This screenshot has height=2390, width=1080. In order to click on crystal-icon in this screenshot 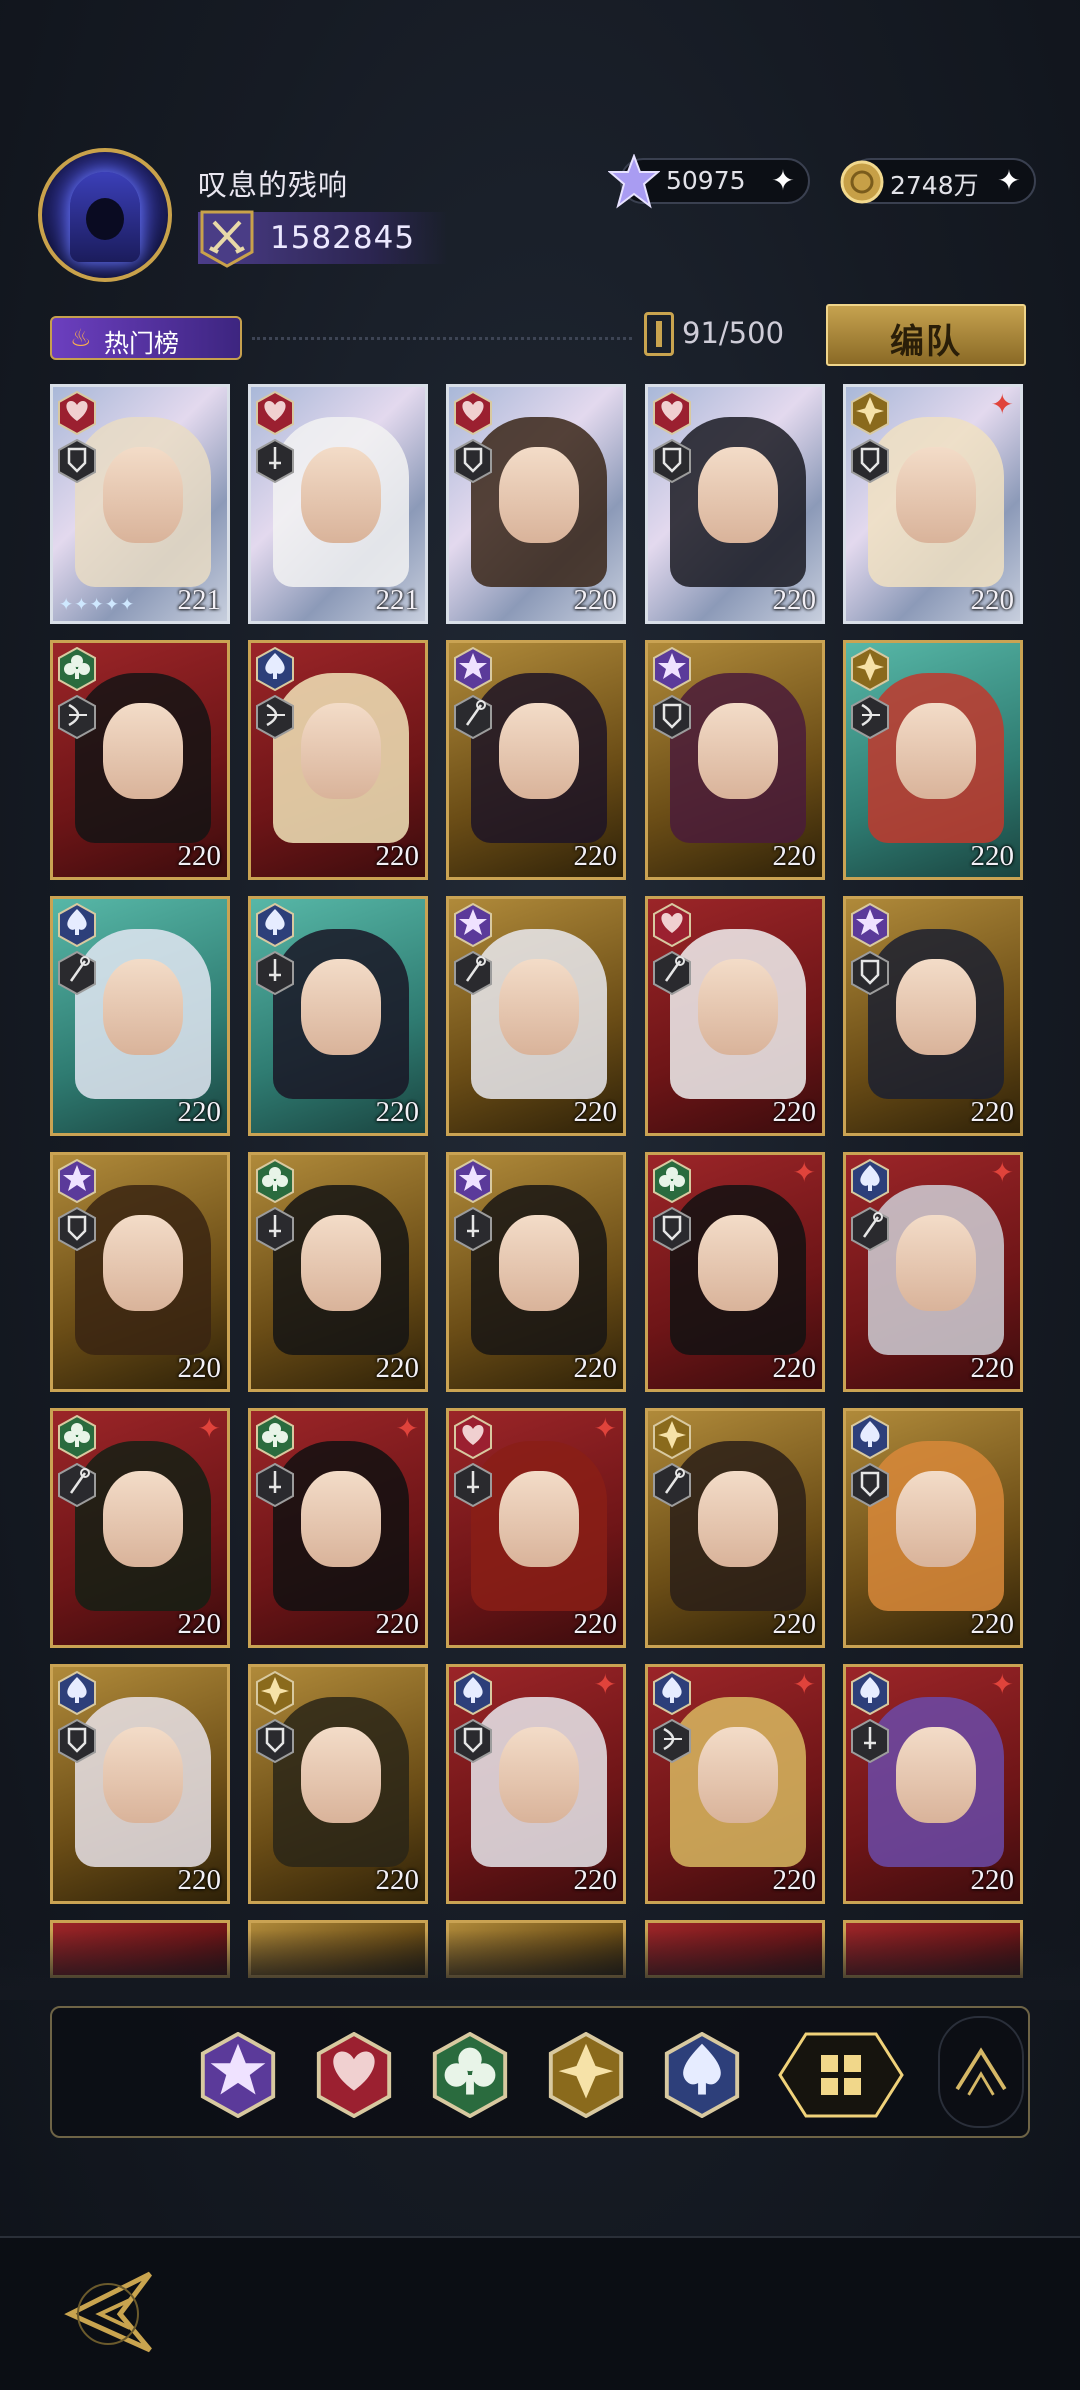, I will do `click(634, 181)`.